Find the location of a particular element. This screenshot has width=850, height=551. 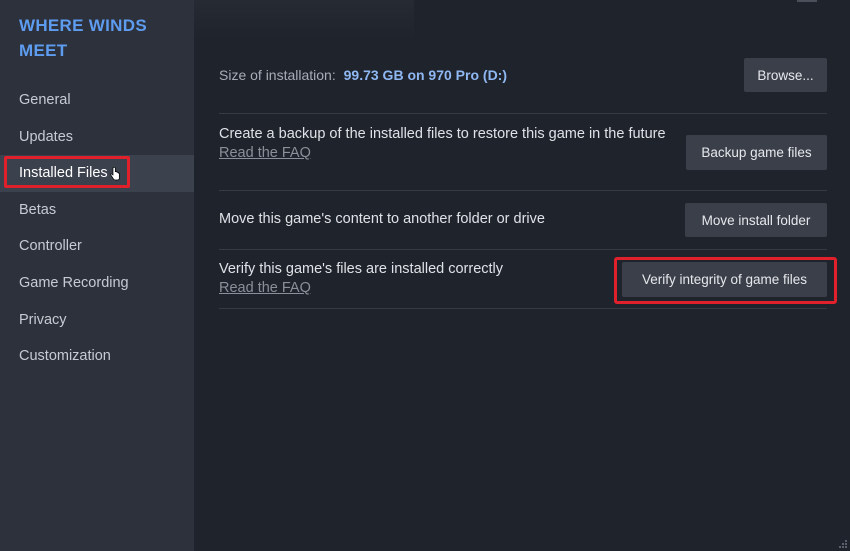

backup-faq-link: Read the FAQ is located at coordinates (265, 153).